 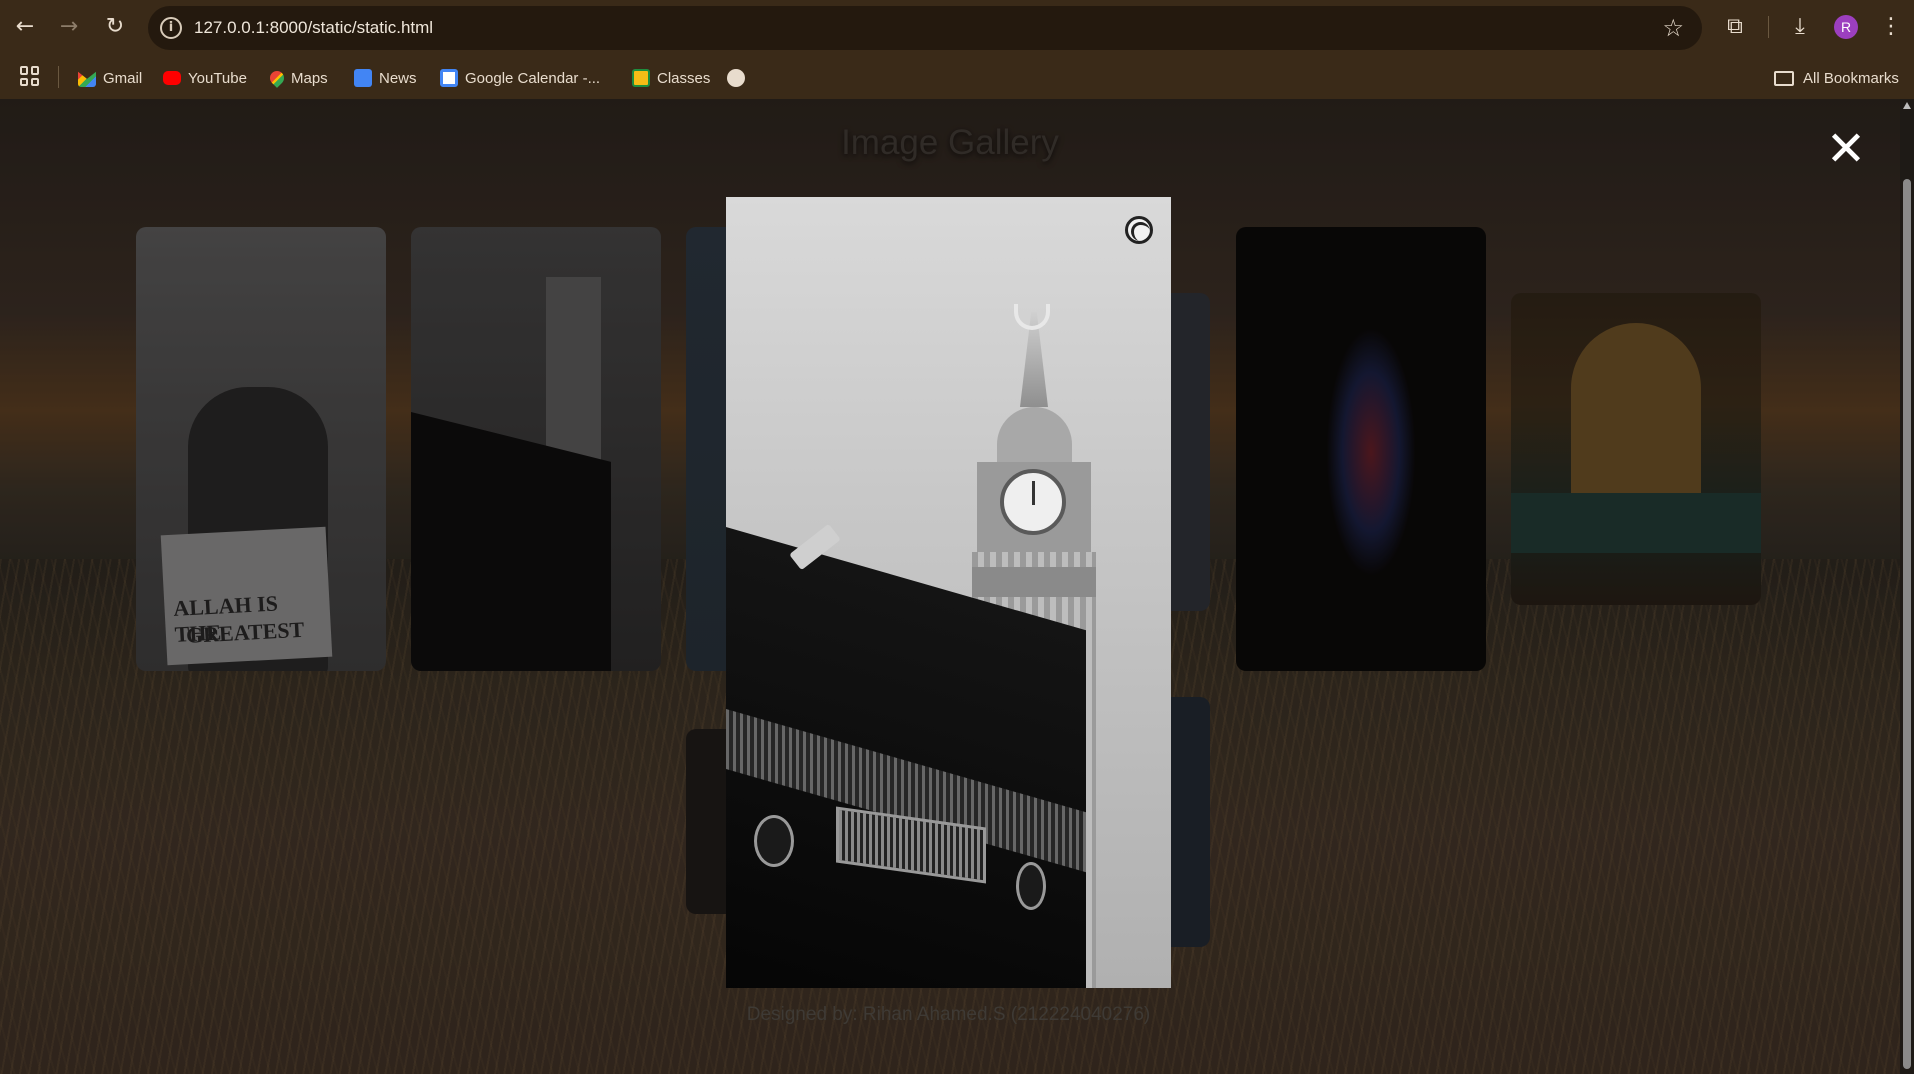 What do you see at coordinates (123, 78) in the screenshot?
I see `bookmark-label: Gmail` at bounding box center [123, 78].